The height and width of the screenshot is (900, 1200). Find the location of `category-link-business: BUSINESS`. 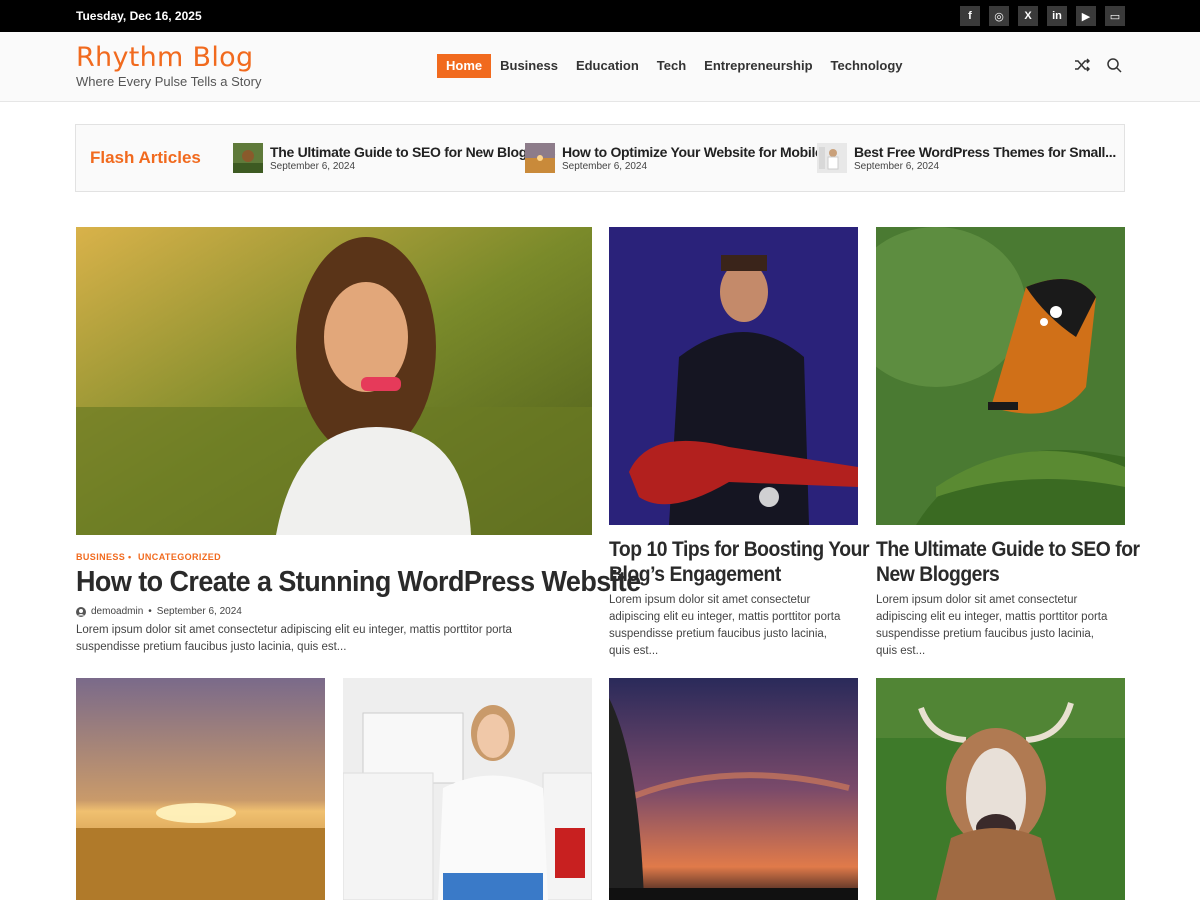

category-link-business: BUSINESS is located at coordinates (100, 557).